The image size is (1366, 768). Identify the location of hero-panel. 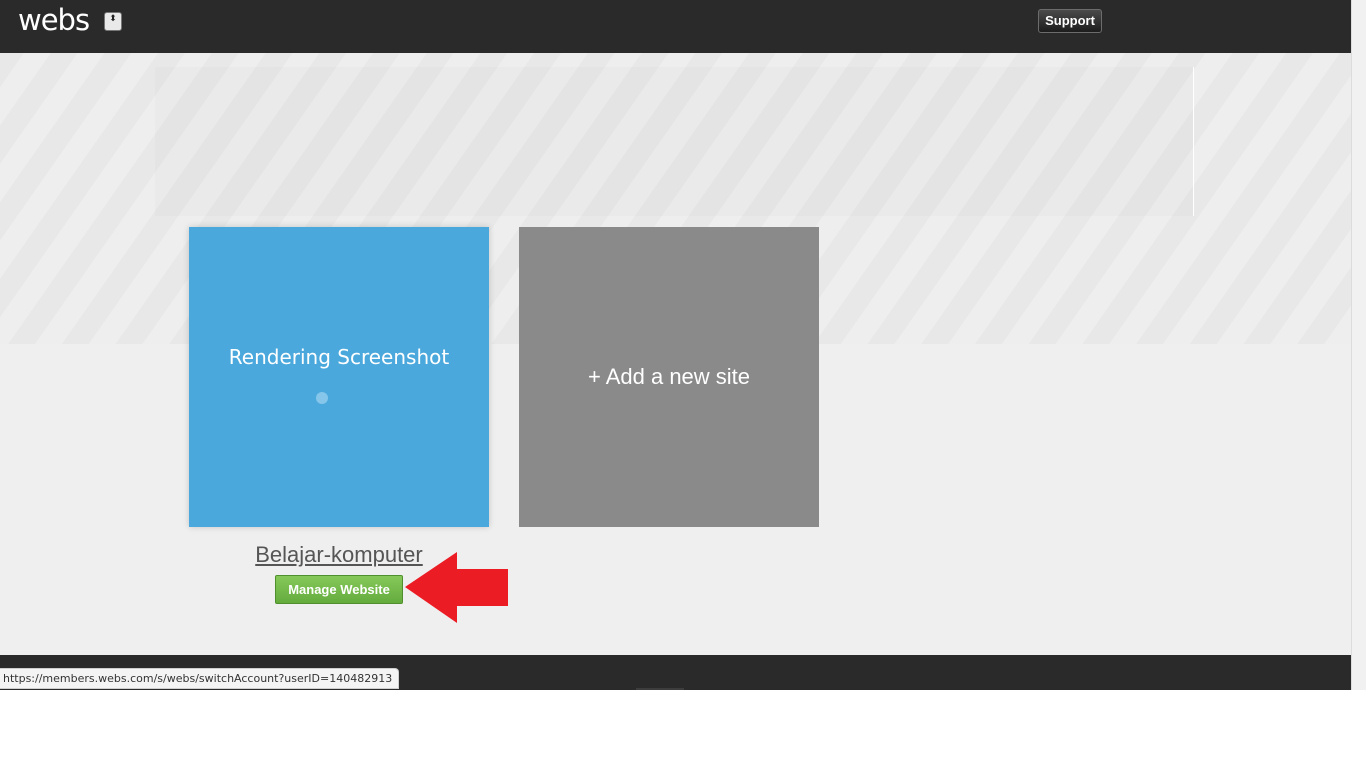
(674, 141).